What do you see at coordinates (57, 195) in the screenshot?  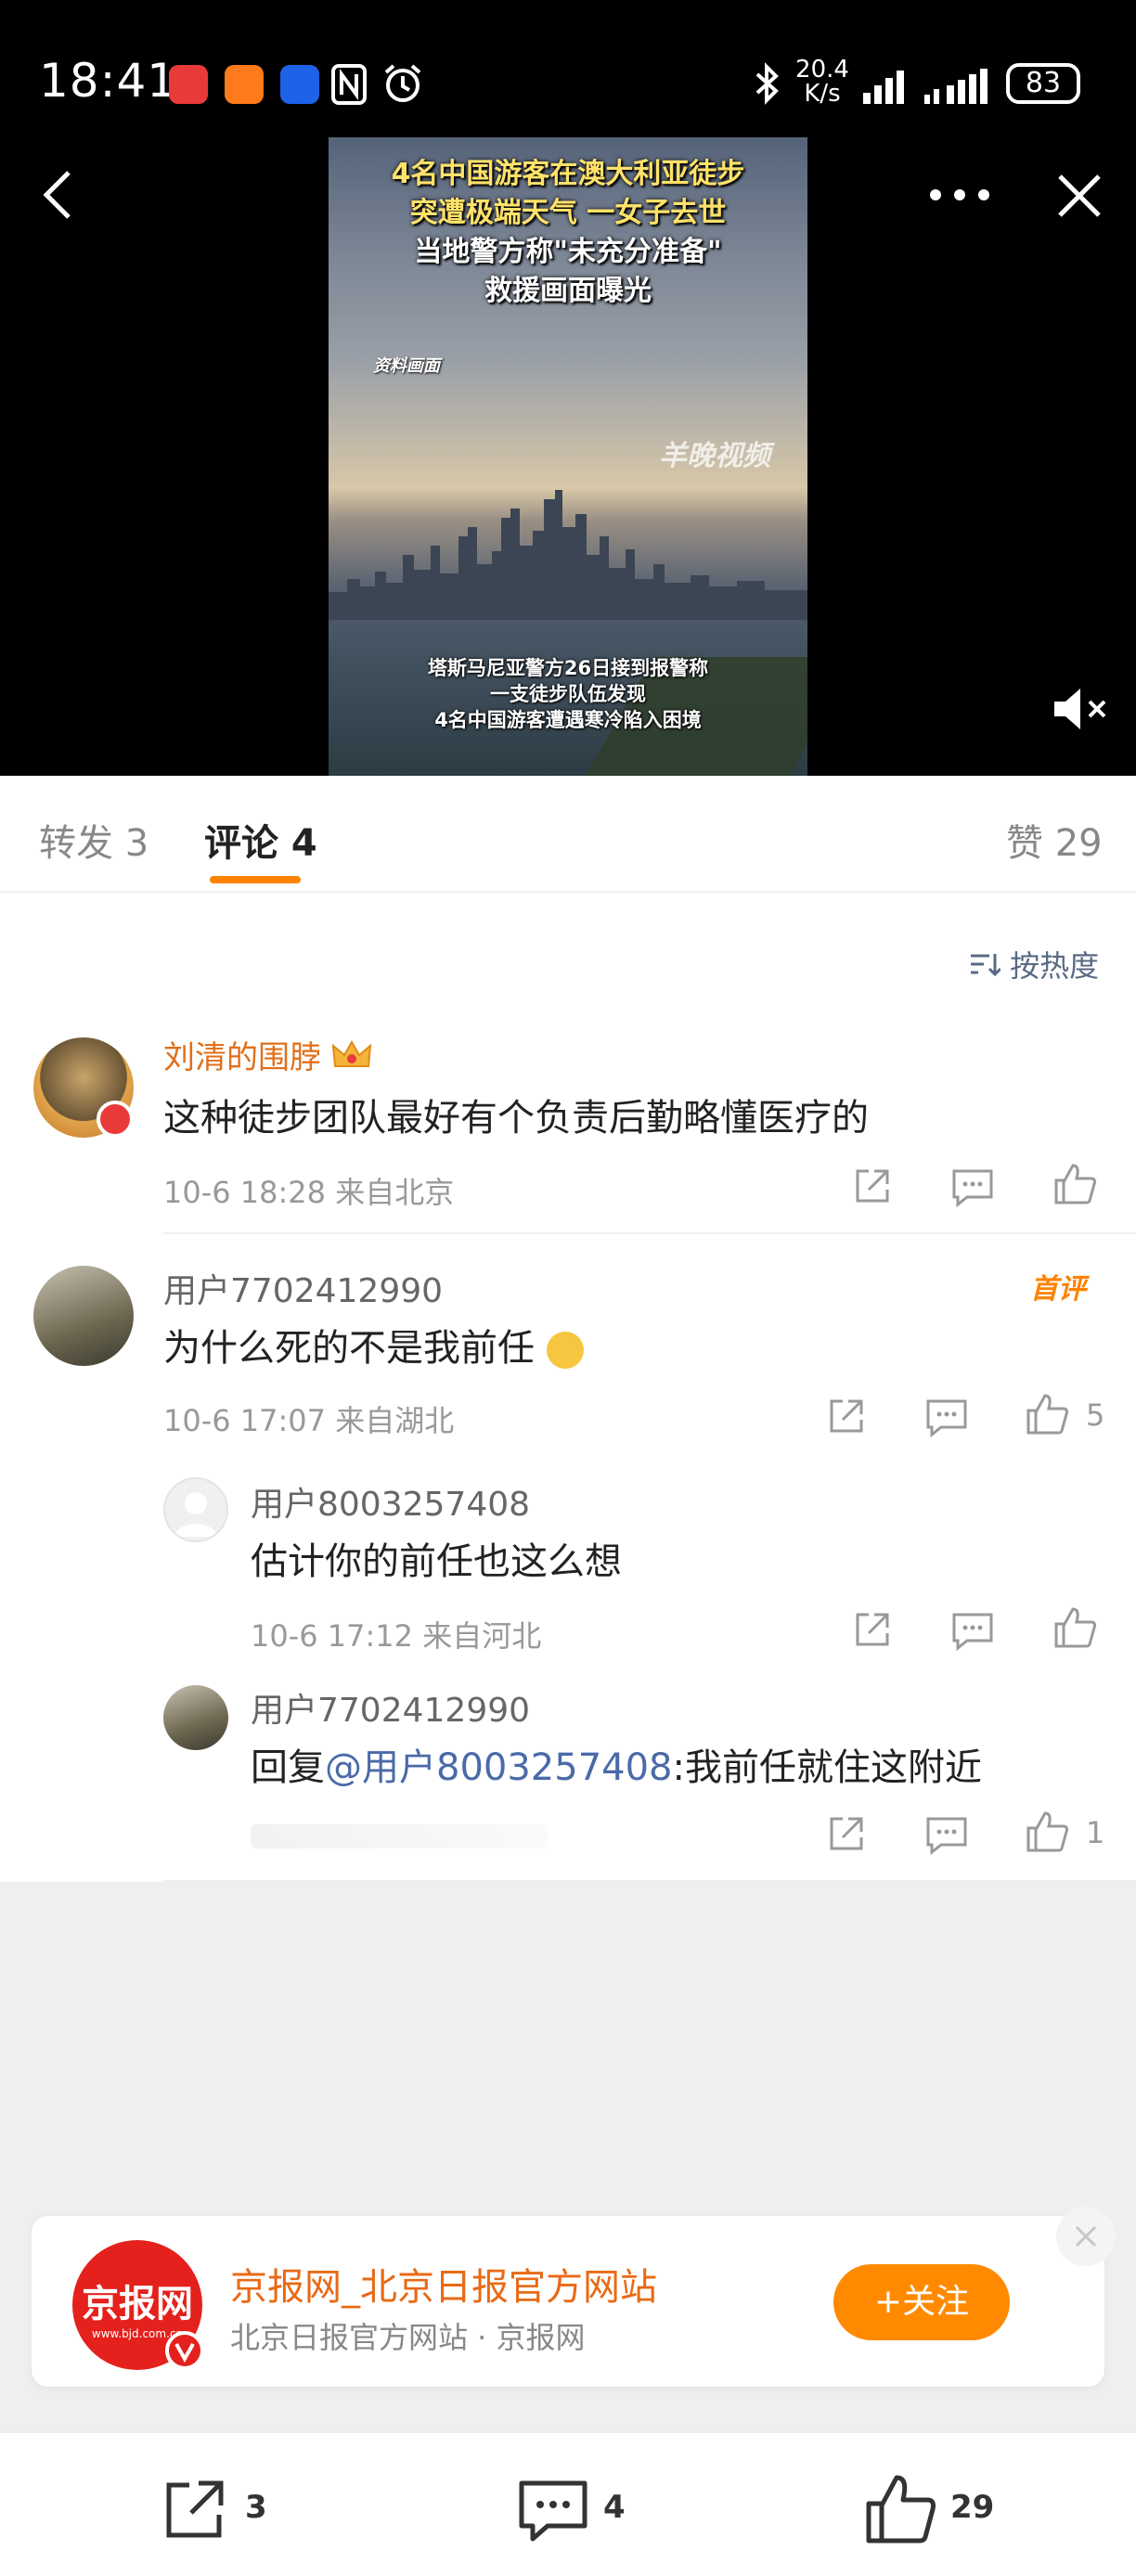 I see `chevron-left-icon` at bounding box center [57, 195].